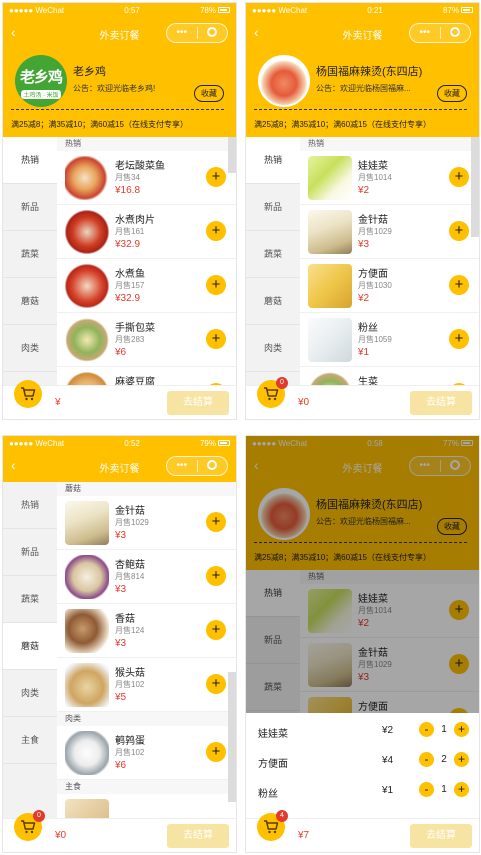 The image size is (481, 855). What do you see at coordinates (368, 381) in the screenshot?
I see `dish-name: 生菜` at bounding box center [368, 381].